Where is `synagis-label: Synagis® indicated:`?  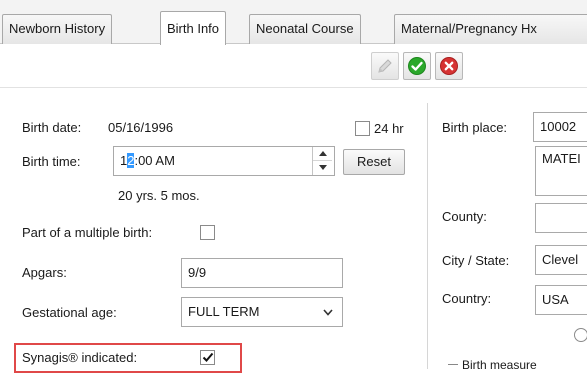
synagis-label: Synagis® indicated: is located at coordinates (80, 357).